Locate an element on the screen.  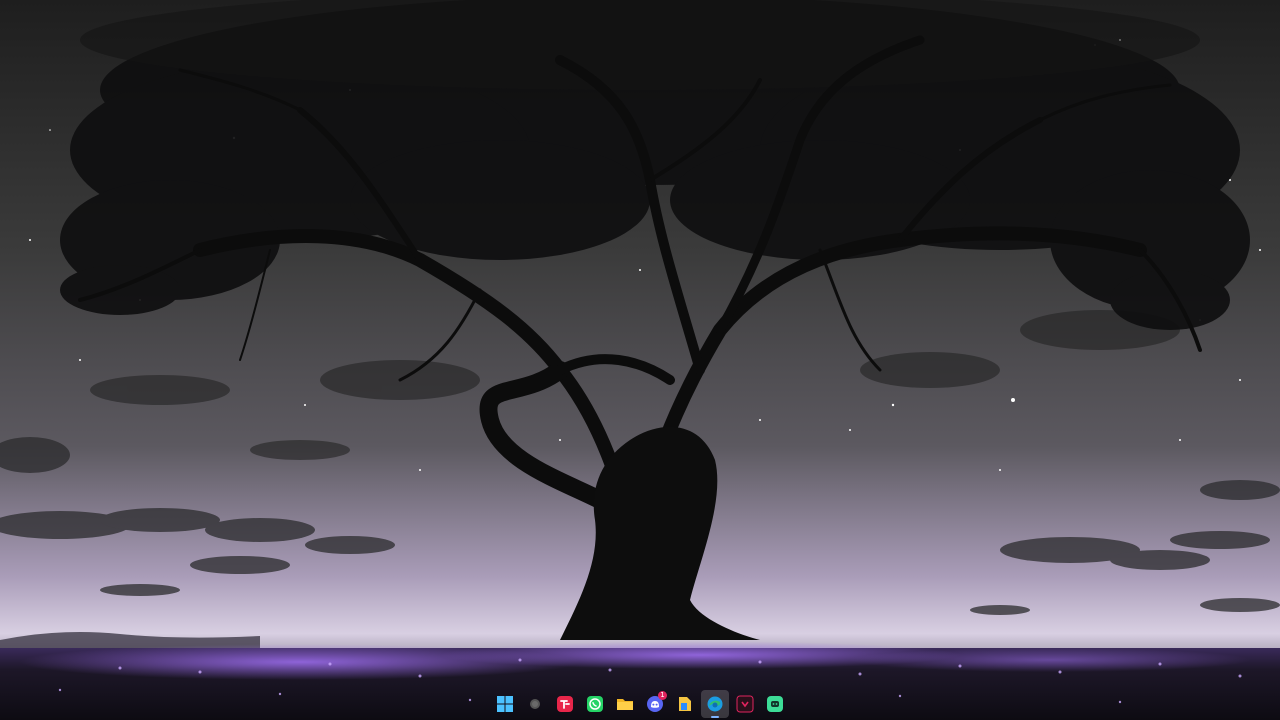
start-button is located at coordinates (505, 704).